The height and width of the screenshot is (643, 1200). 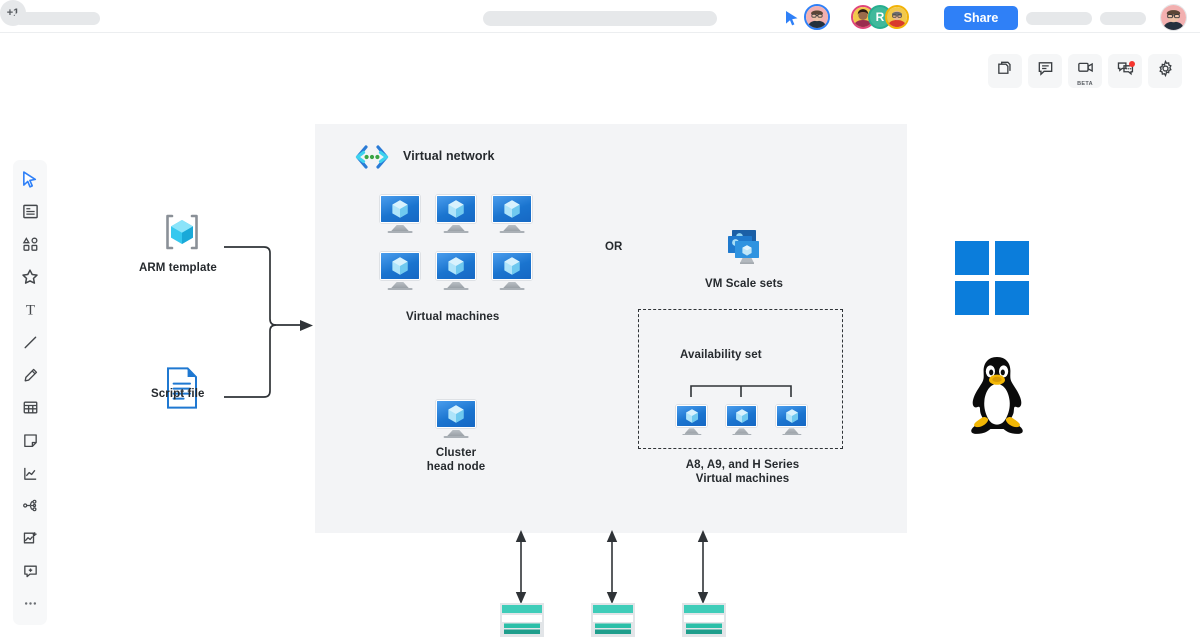 I want to click on virtual-network-icon, so click(x=371, y=157).